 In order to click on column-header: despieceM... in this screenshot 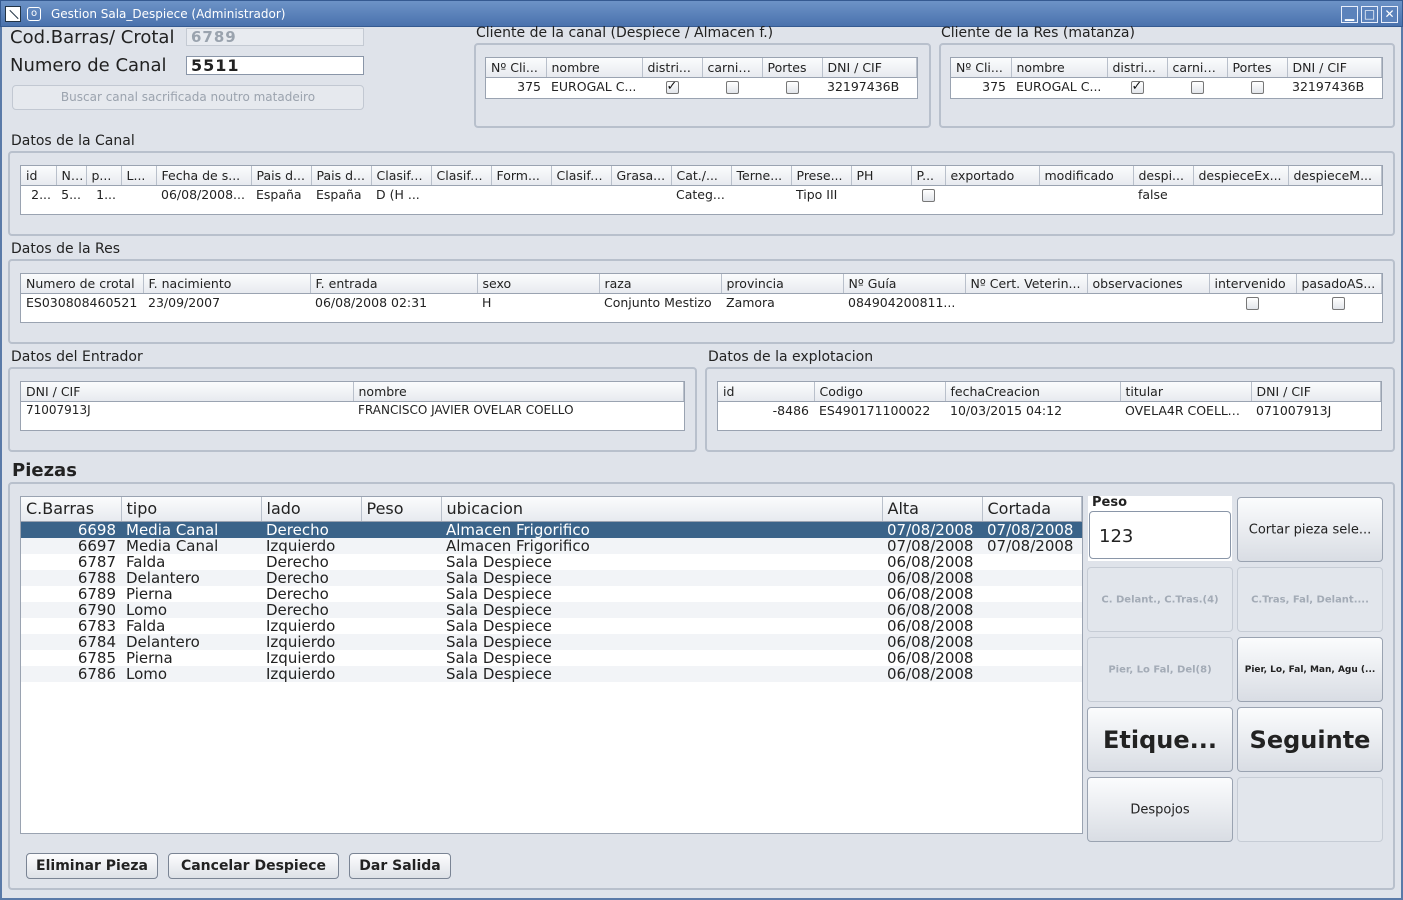, I will do `click(1335, 176)`.